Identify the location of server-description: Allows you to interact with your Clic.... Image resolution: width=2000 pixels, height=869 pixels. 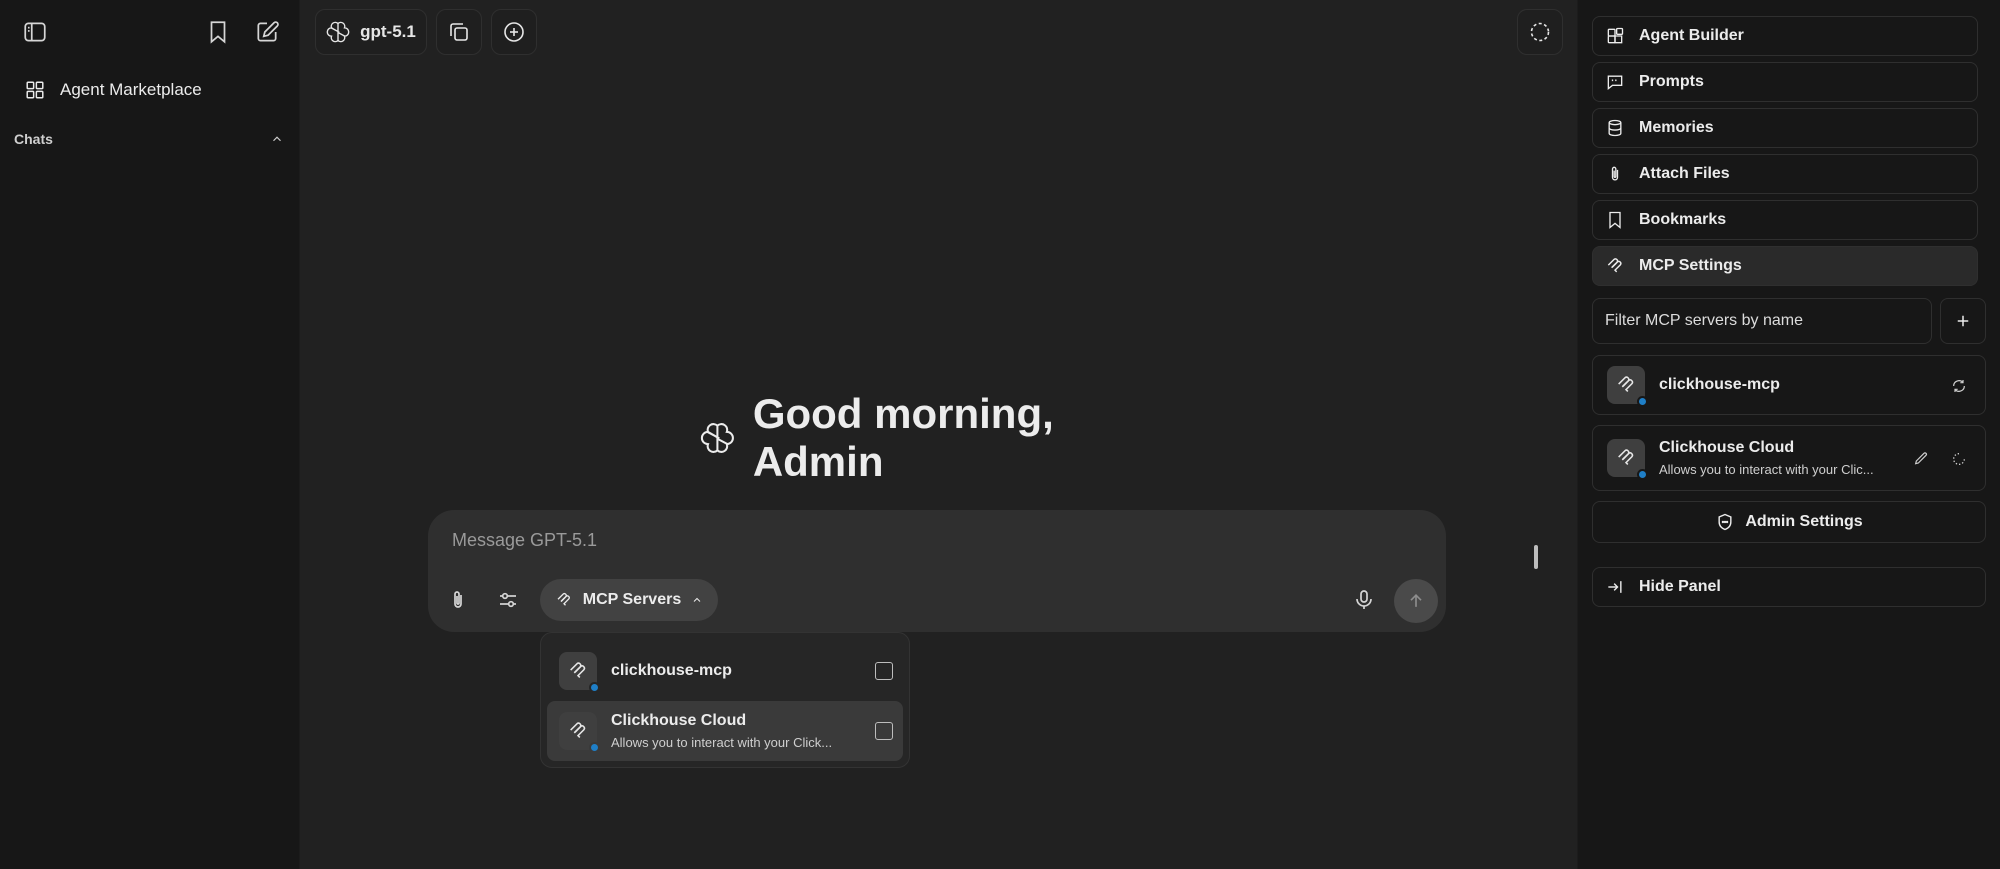
(1766, 469).